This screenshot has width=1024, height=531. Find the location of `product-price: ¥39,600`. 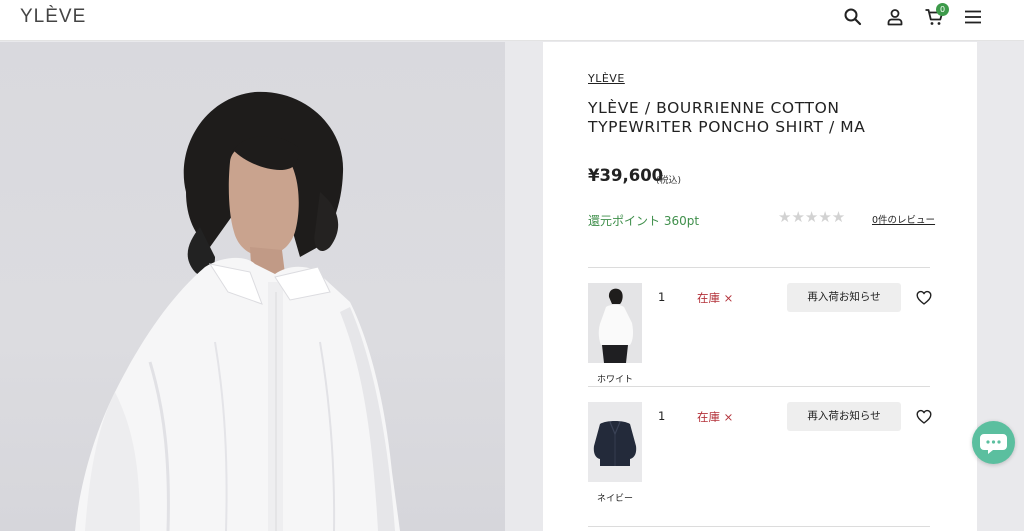

product-price: ¥39,600 is located at coordinates (626, 175).